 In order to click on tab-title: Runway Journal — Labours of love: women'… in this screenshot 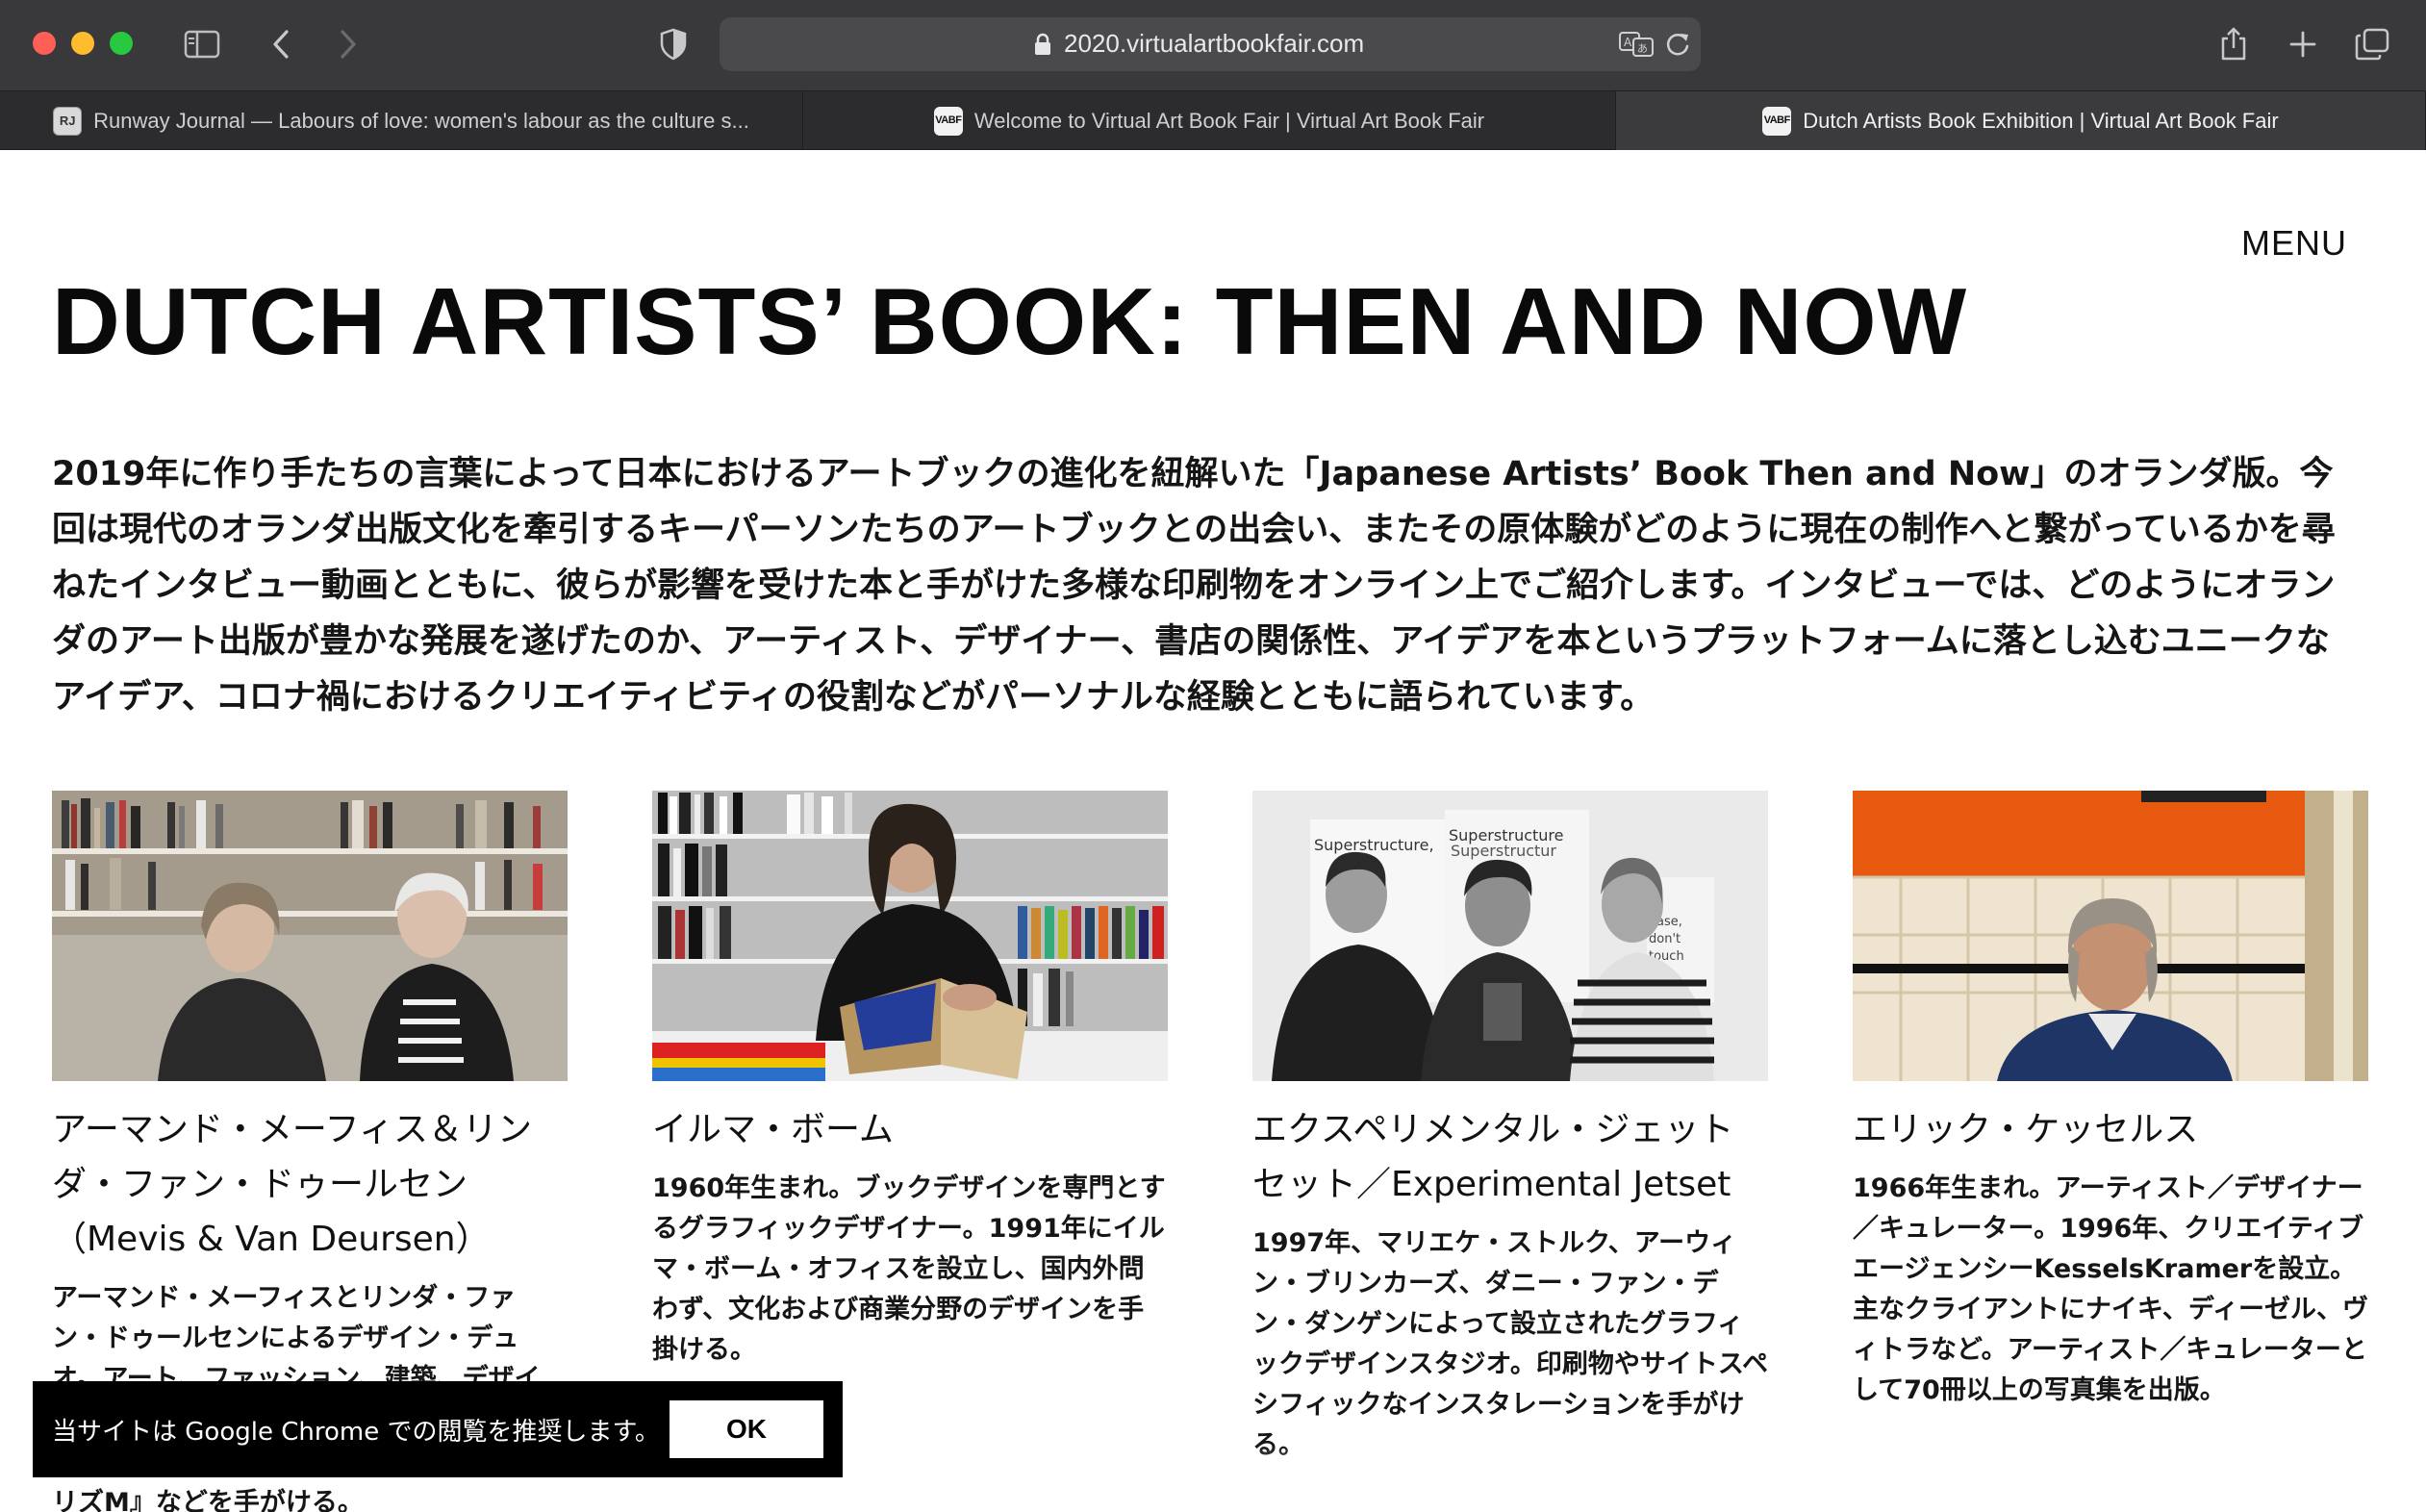, I will do `click(421, 121)`.